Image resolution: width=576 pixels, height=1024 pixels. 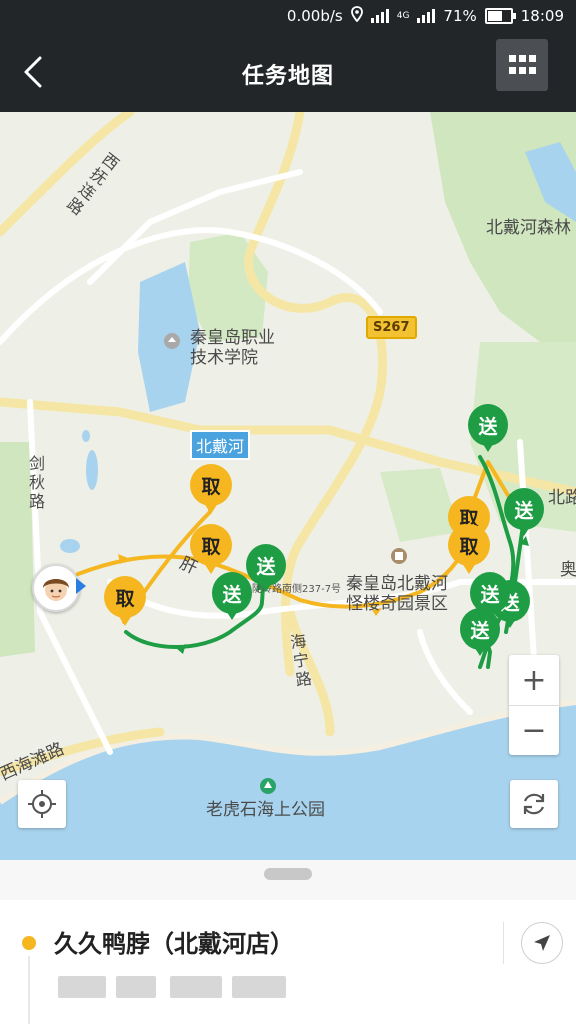 What do you see at coordinates (314, 16) in the screenshot?
I see `network-speed: 0.00b/s` at bounding box center [314, 16].